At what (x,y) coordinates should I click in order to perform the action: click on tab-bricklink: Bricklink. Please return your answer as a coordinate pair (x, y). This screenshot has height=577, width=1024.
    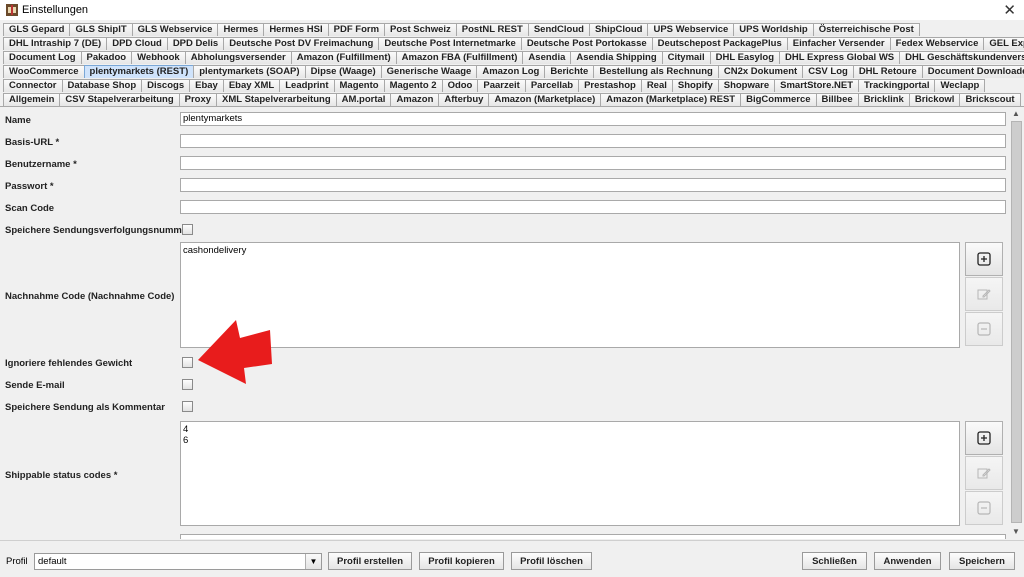
    Looking at the image, I should click on (883, 99).